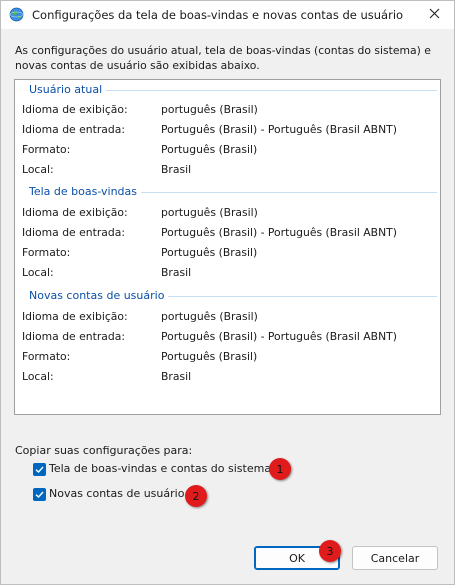 Image resolution: width=455 pixels, height=585 pixels. I want to click on section-title: Novas contas de usuário, so click(99, 295).